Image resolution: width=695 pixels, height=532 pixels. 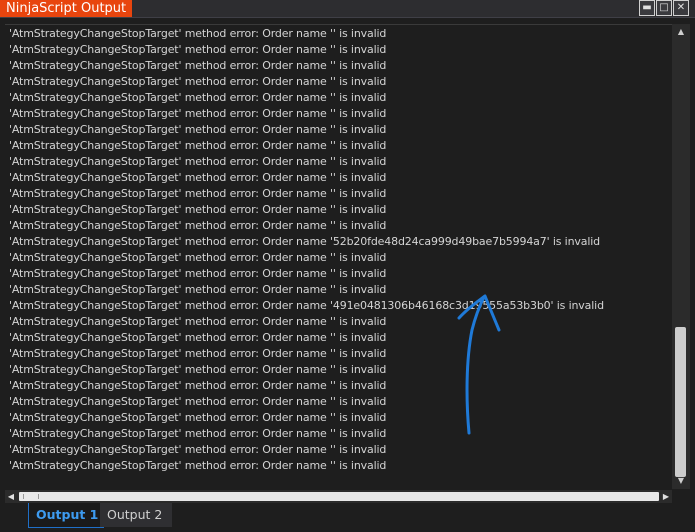 I want to click on scroll-up-icon: ▲, so click(x=681, y=32).